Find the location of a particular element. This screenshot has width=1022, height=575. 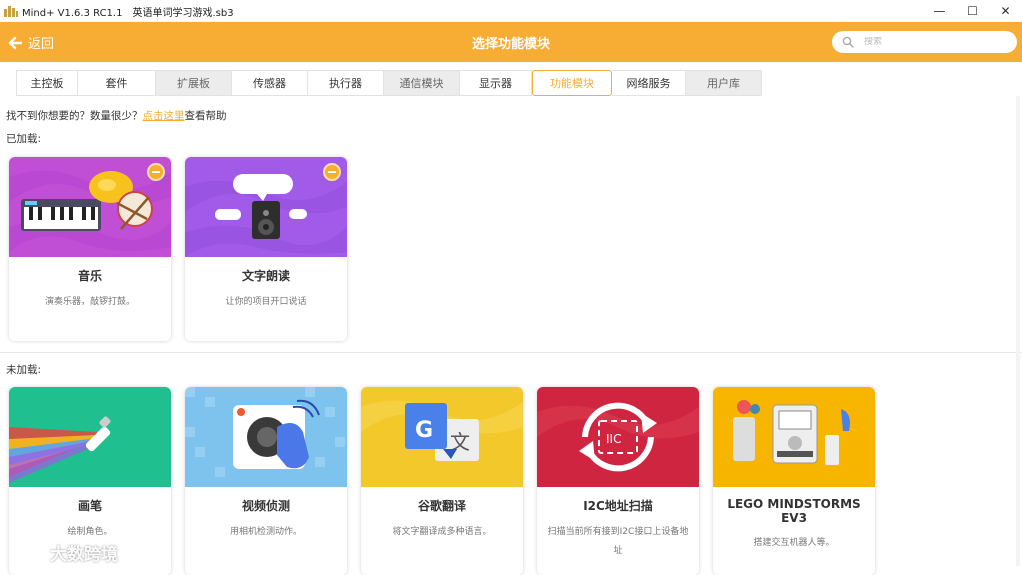

header-bar: 返回 选择功能模块 is located at coordinates (511, 42).